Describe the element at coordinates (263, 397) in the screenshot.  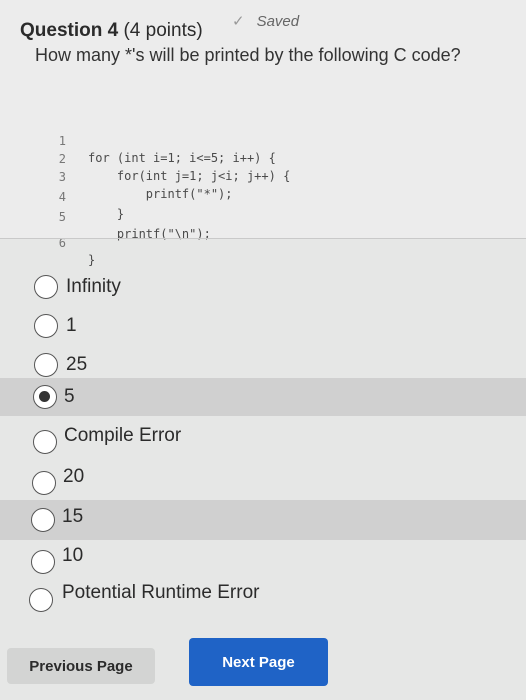
I see `option-5: 5` at that location.